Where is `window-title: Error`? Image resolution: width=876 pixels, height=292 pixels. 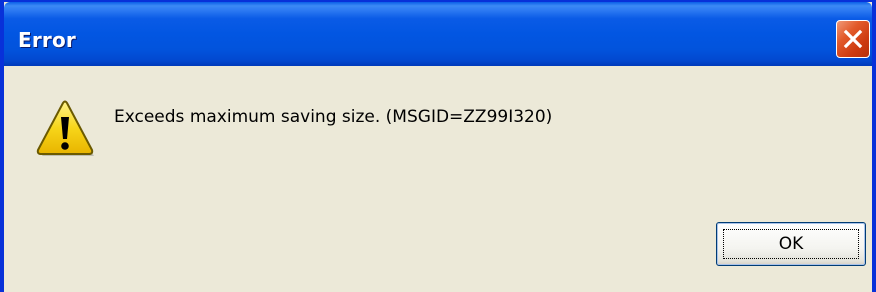
window-title: Error is located at coordinates (47, 40).